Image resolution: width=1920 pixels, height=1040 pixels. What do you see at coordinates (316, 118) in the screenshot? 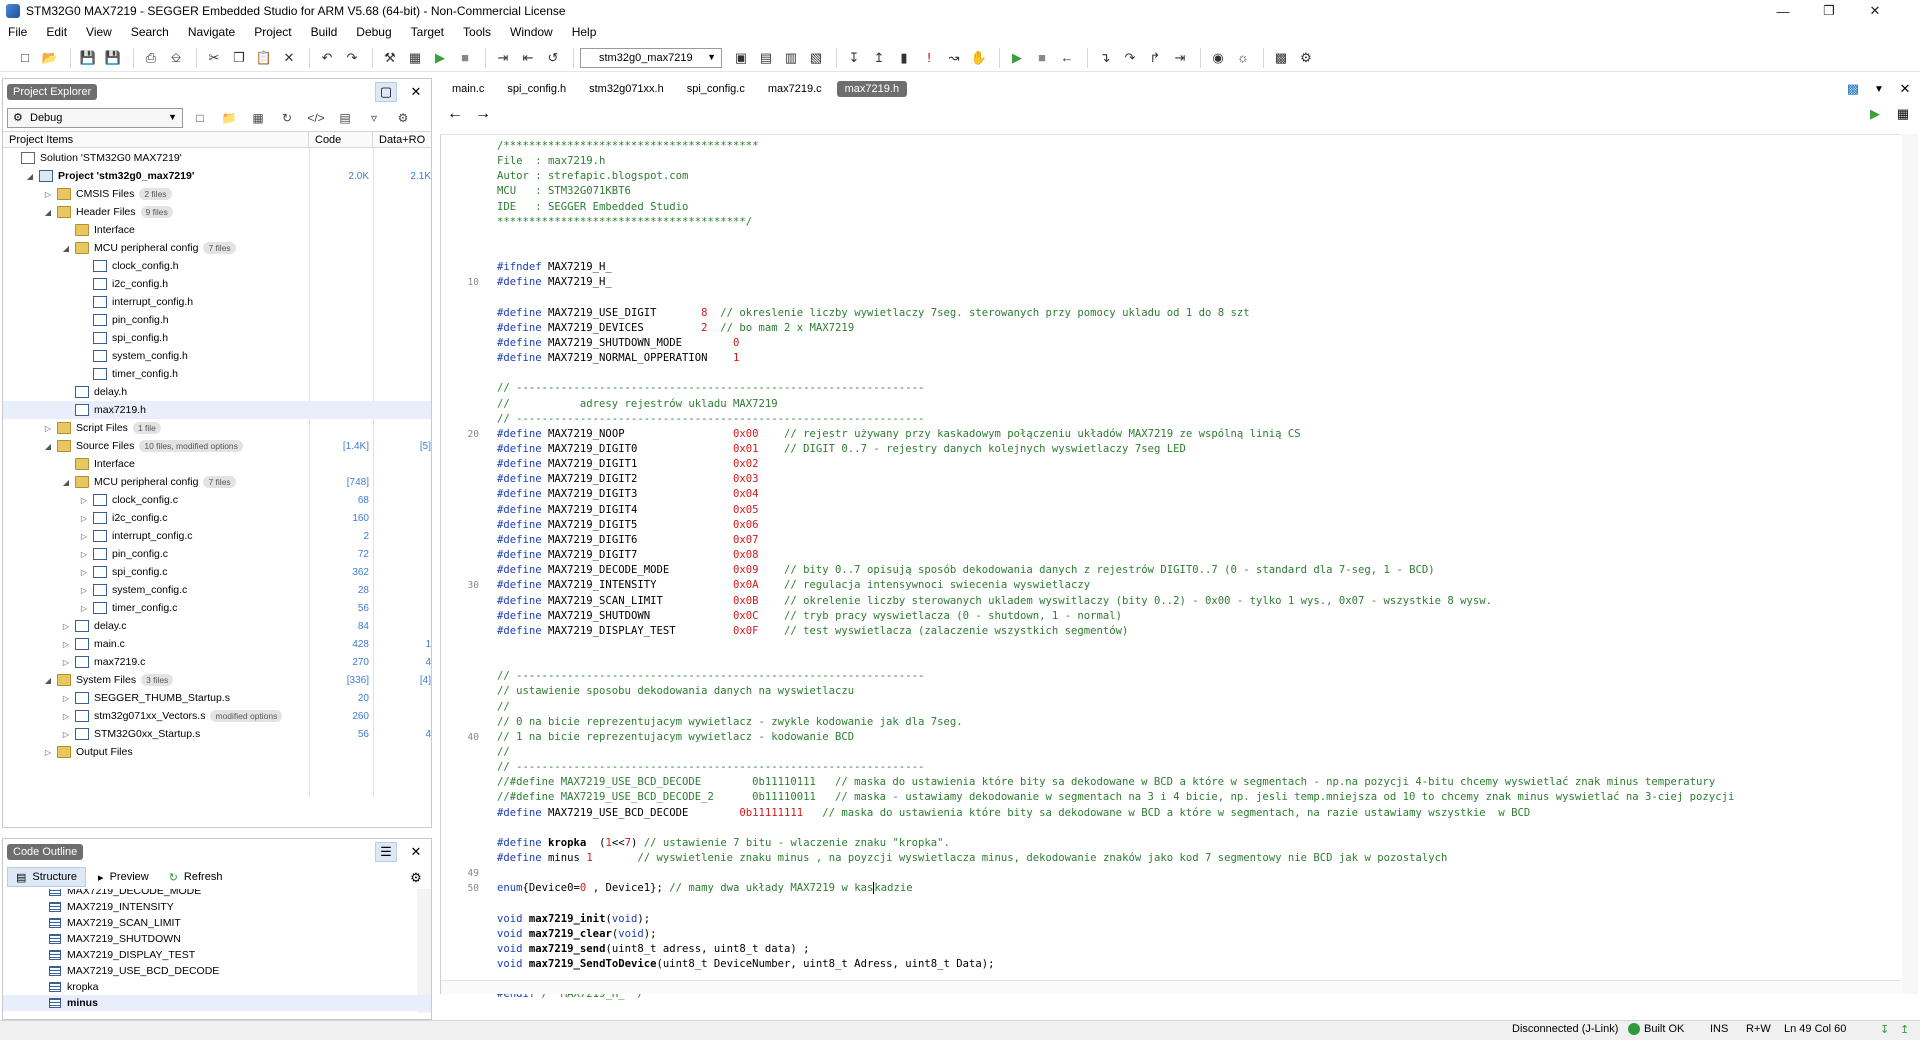
I see `code-icon: </>` at bounding box center [316, 118].